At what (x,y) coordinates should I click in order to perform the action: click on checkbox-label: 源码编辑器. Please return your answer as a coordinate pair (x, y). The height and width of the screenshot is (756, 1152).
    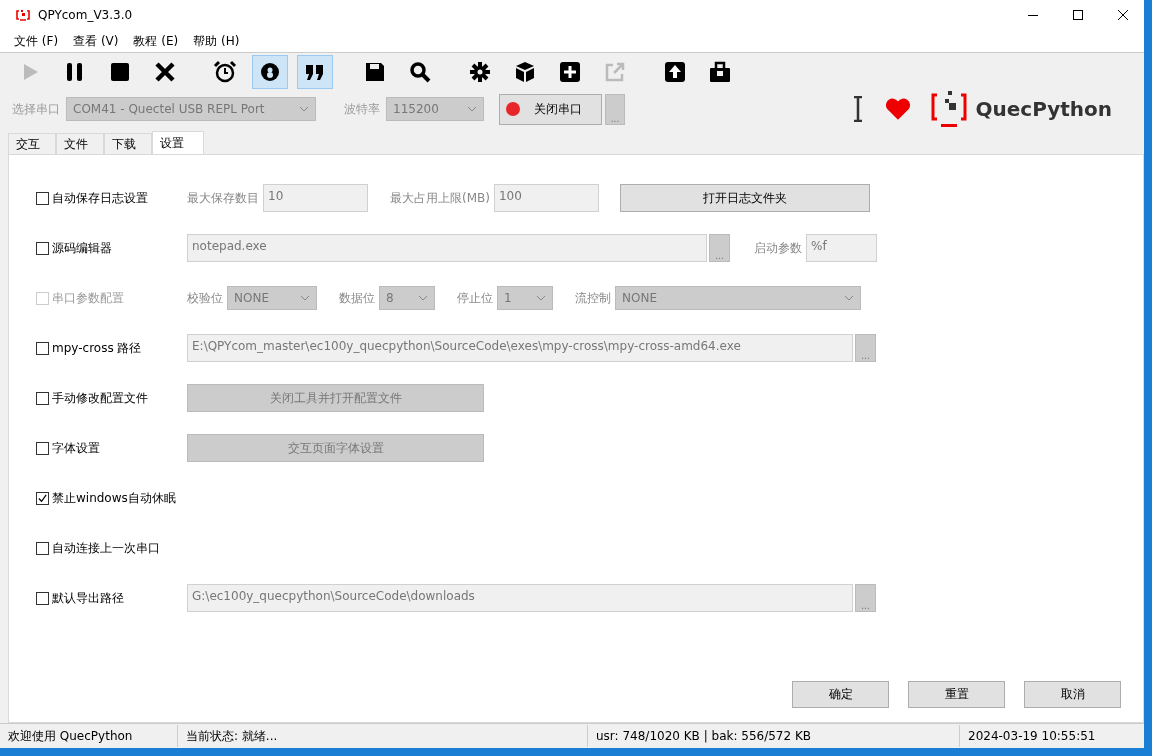
    Looking at the image, I should click on (82, 248).